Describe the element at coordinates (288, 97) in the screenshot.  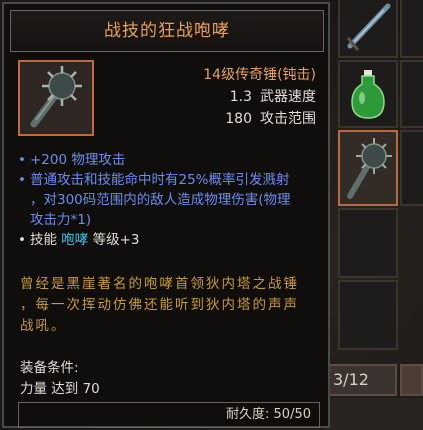
I see `weapon-speed-label: 武器速度` at that location.